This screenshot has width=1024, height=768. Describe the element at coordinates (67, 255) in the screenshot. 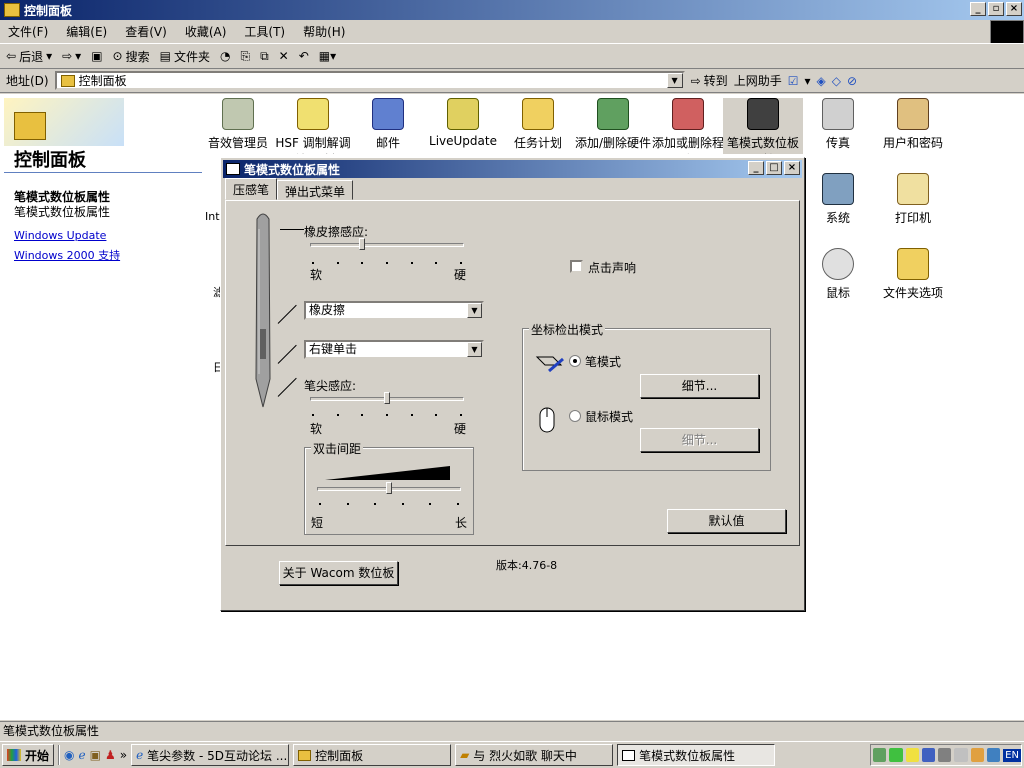

I see `windows-support-link: Windows 2000 支持` at that location.